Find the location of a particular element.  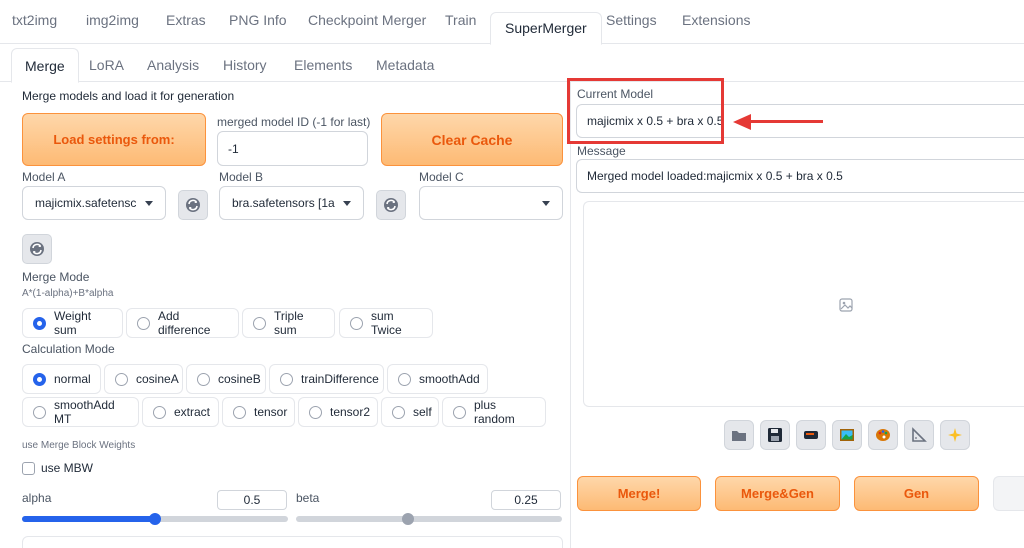

radio-self: self is located at coordinates (410, 412).